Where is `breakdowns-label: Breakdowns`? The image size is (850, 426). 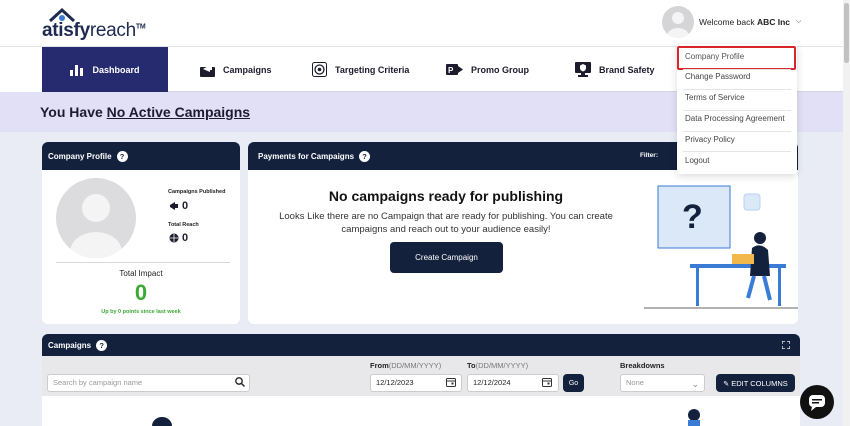 breakdowns-label: Breakdowns is located at coordinates (642, 365).